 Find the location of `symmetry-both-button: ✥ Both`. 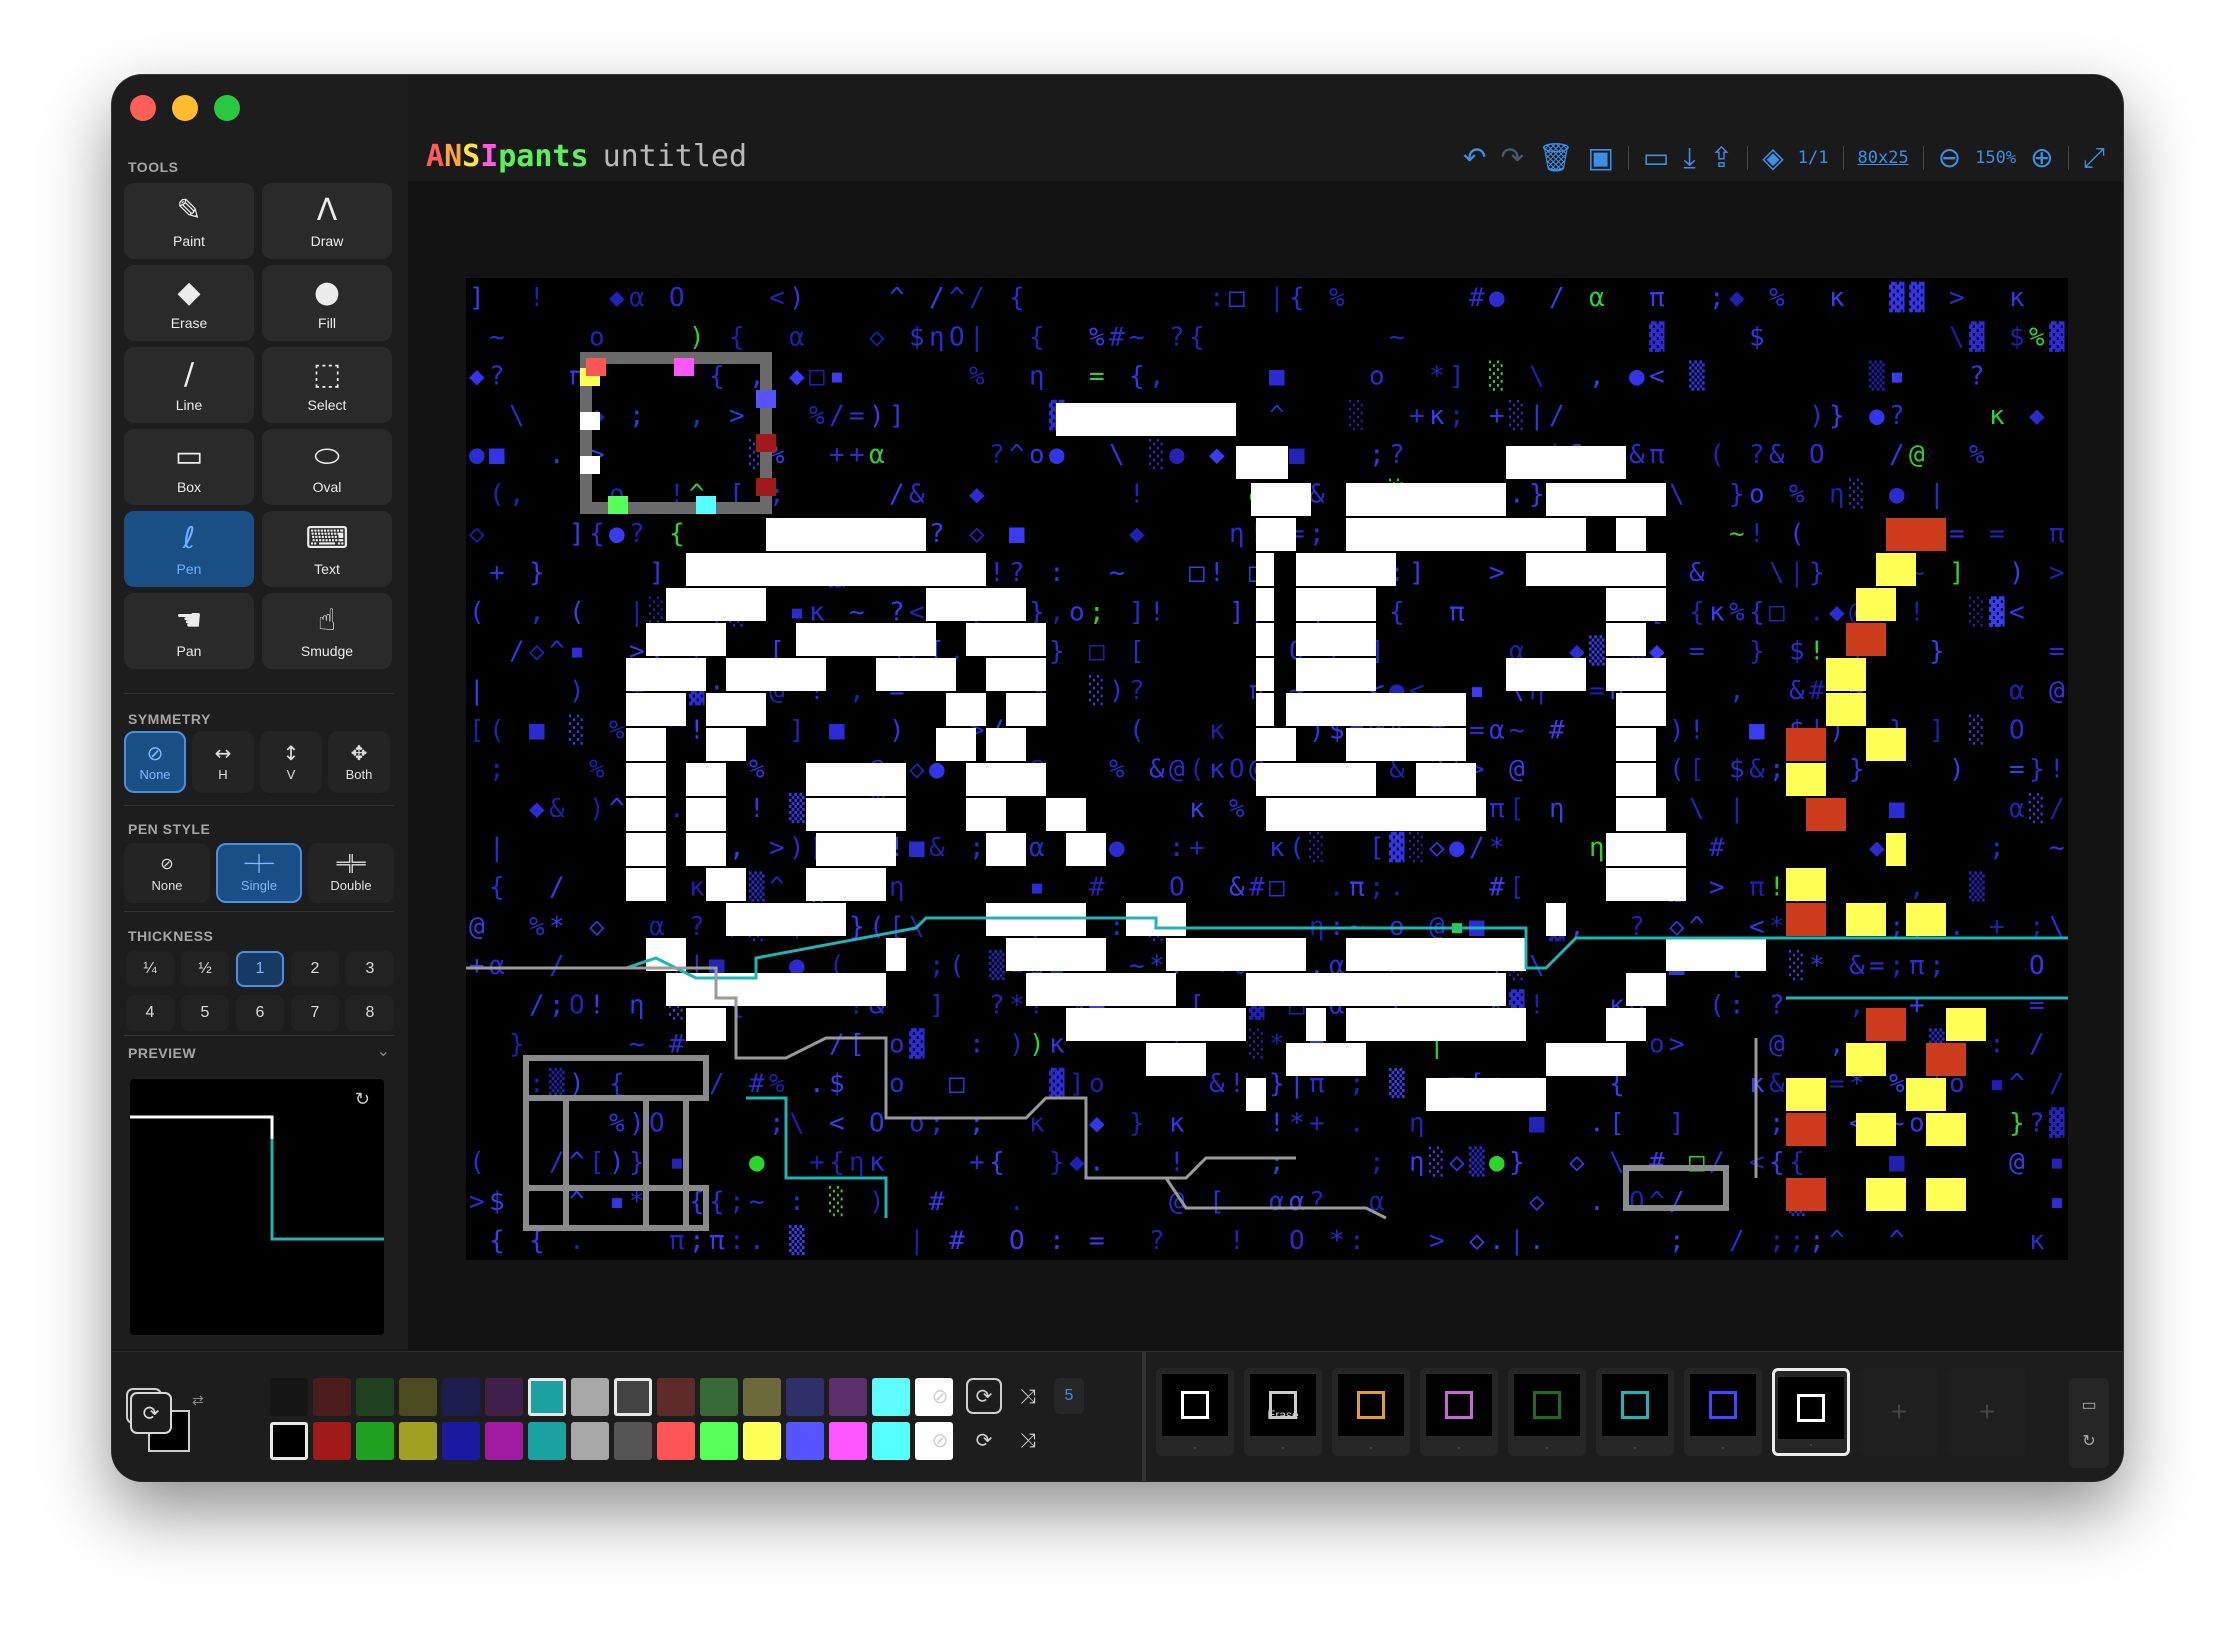

symmetry-both-button: ✥ Both is located at coordinates (359, 762).